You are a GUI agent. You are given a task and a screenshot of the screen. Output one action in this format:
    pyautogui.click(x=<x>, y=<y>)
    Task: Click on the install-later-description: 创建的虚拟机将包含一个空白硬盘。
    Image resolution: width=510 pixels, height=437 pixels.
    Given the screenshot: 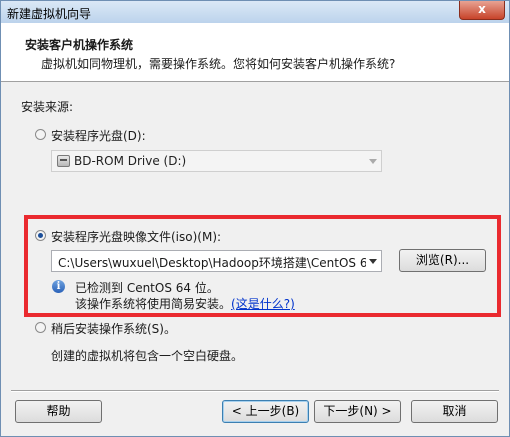 What is the action you would take?
    pyautogui.click(x=147, y=356)
    